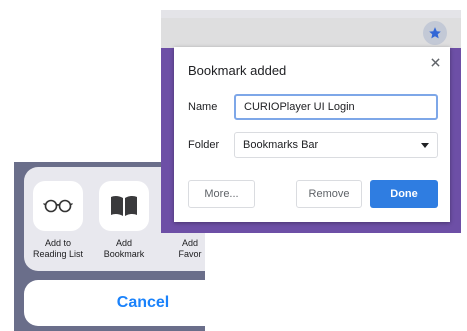  Describe the element at coordinates (124, 206) in the screenshot. I see `book-icon` at that location.